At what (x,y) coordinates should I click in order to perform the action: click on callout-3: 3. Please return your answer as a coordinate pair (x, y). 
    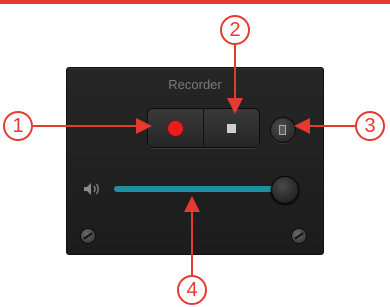
    Looking at the image, I should click on (370, 126).